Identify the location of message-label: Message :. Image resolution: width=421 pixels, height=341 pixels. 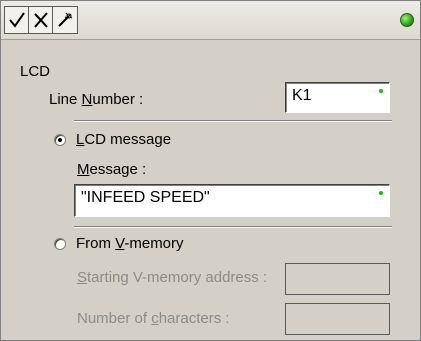
(112, 169).